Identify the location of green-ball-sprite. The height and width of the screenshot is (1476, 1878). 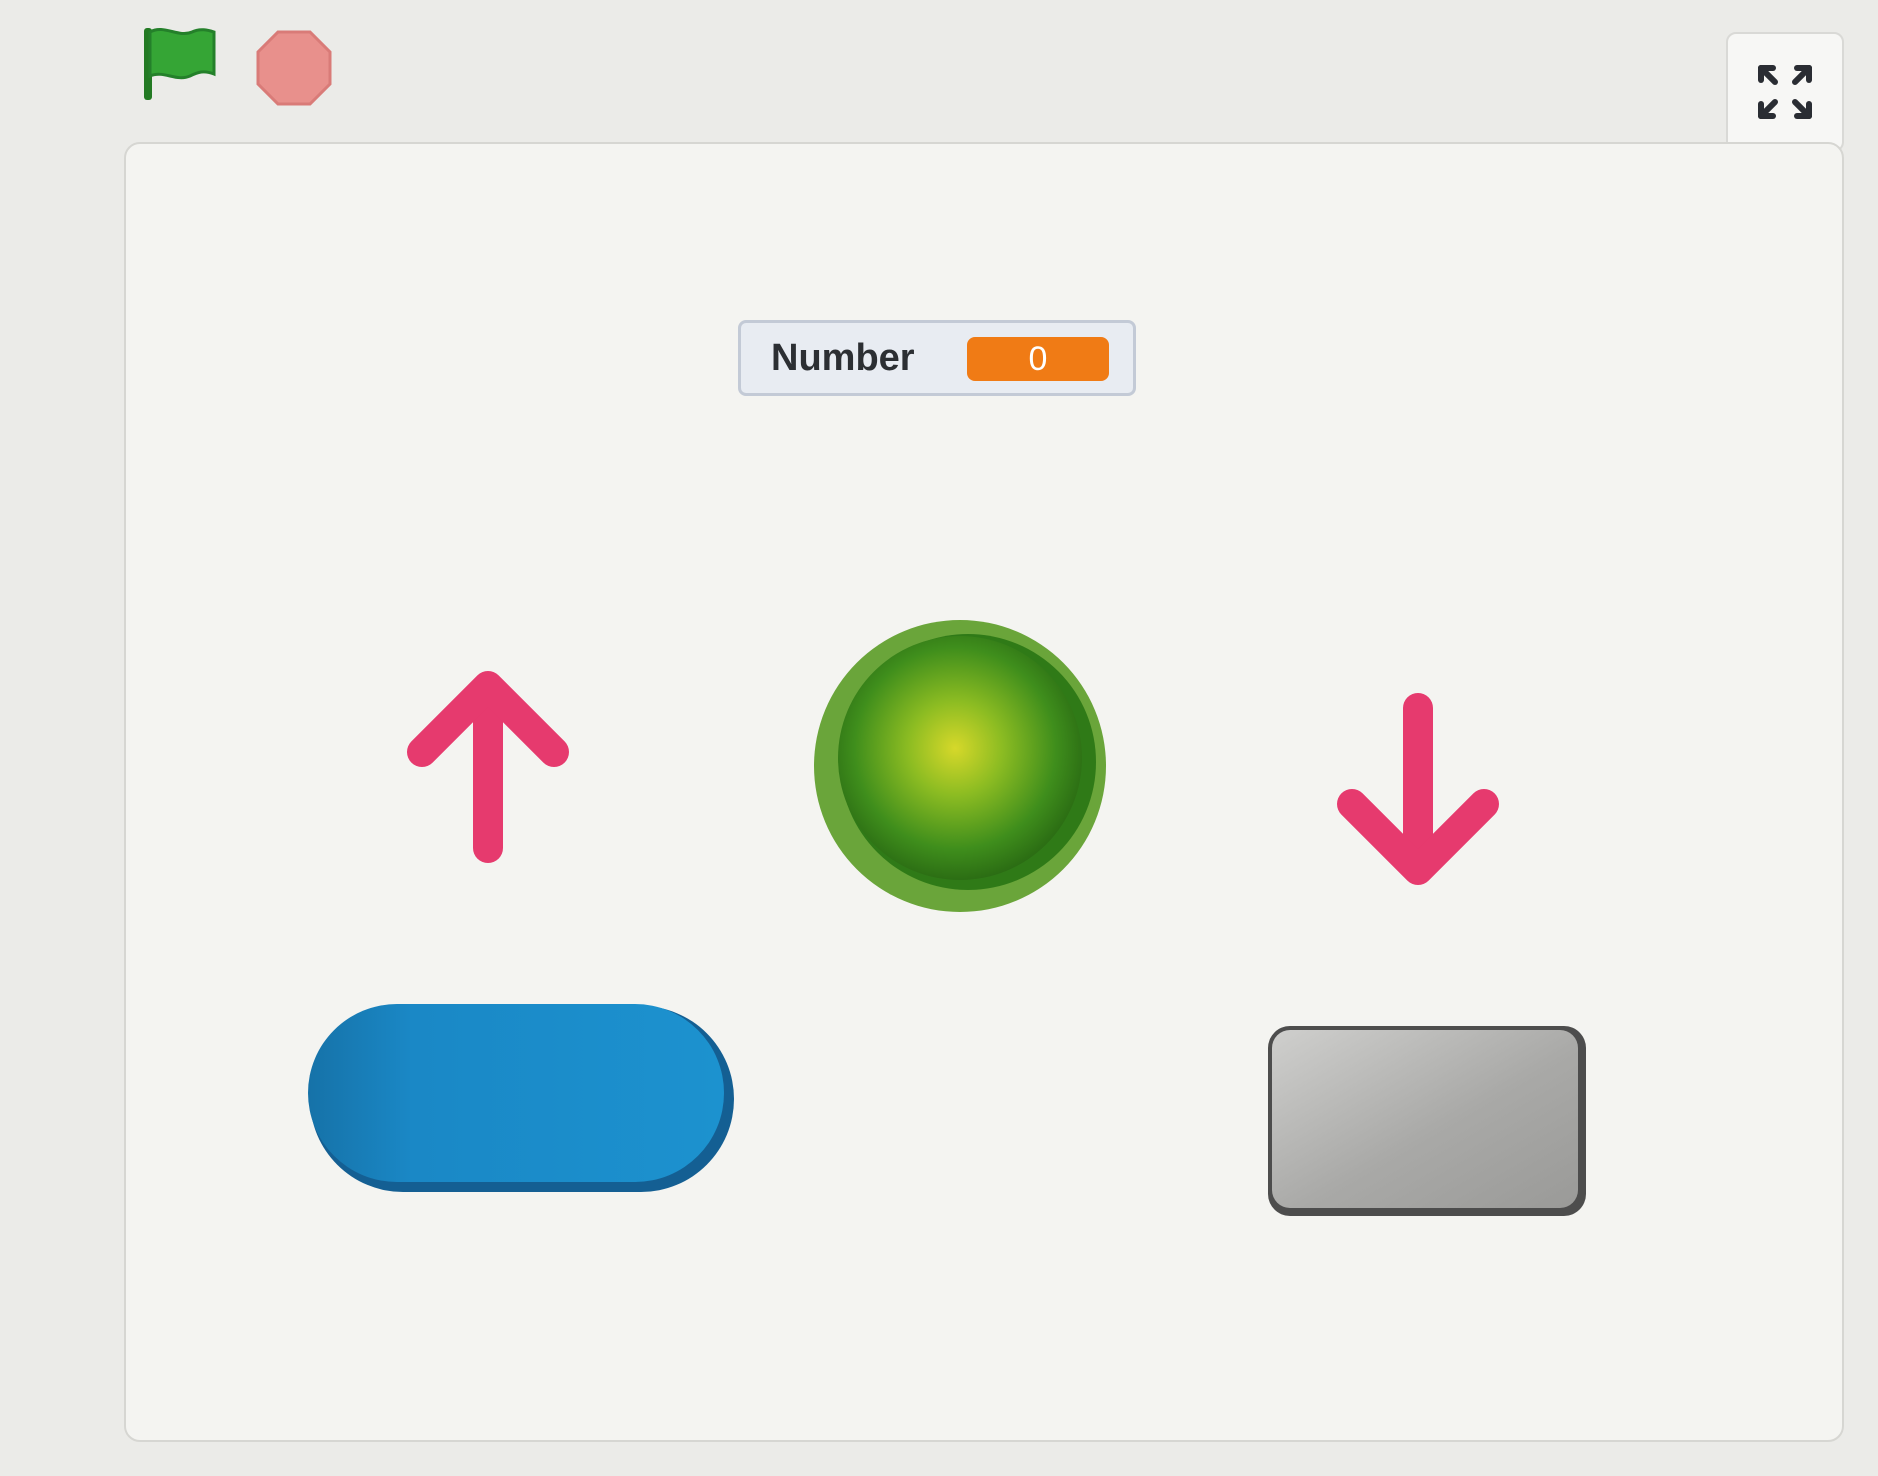
(960, 768).